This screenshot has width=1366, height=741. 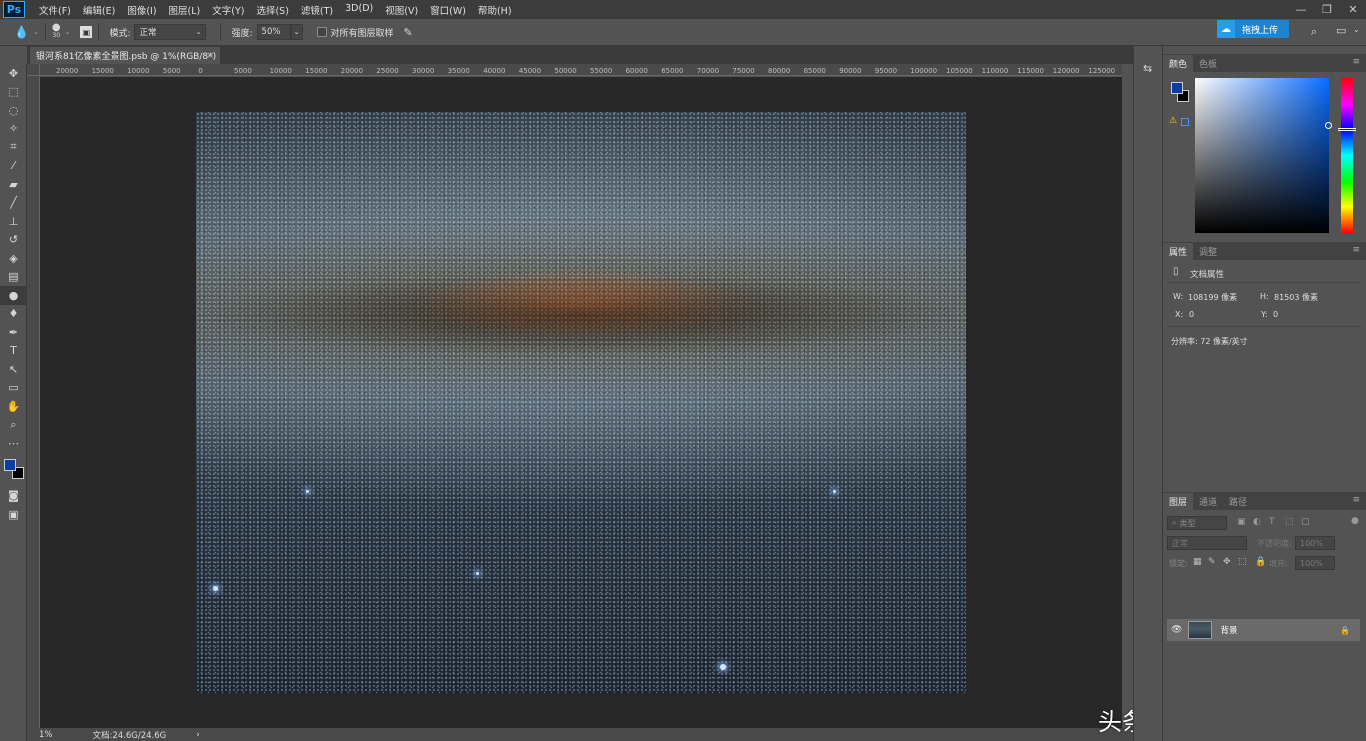 What do you see at coordinates (401, 10) in the screenshot?
I see `menu-view: 视图(V)` at bounding box center [401, 10].